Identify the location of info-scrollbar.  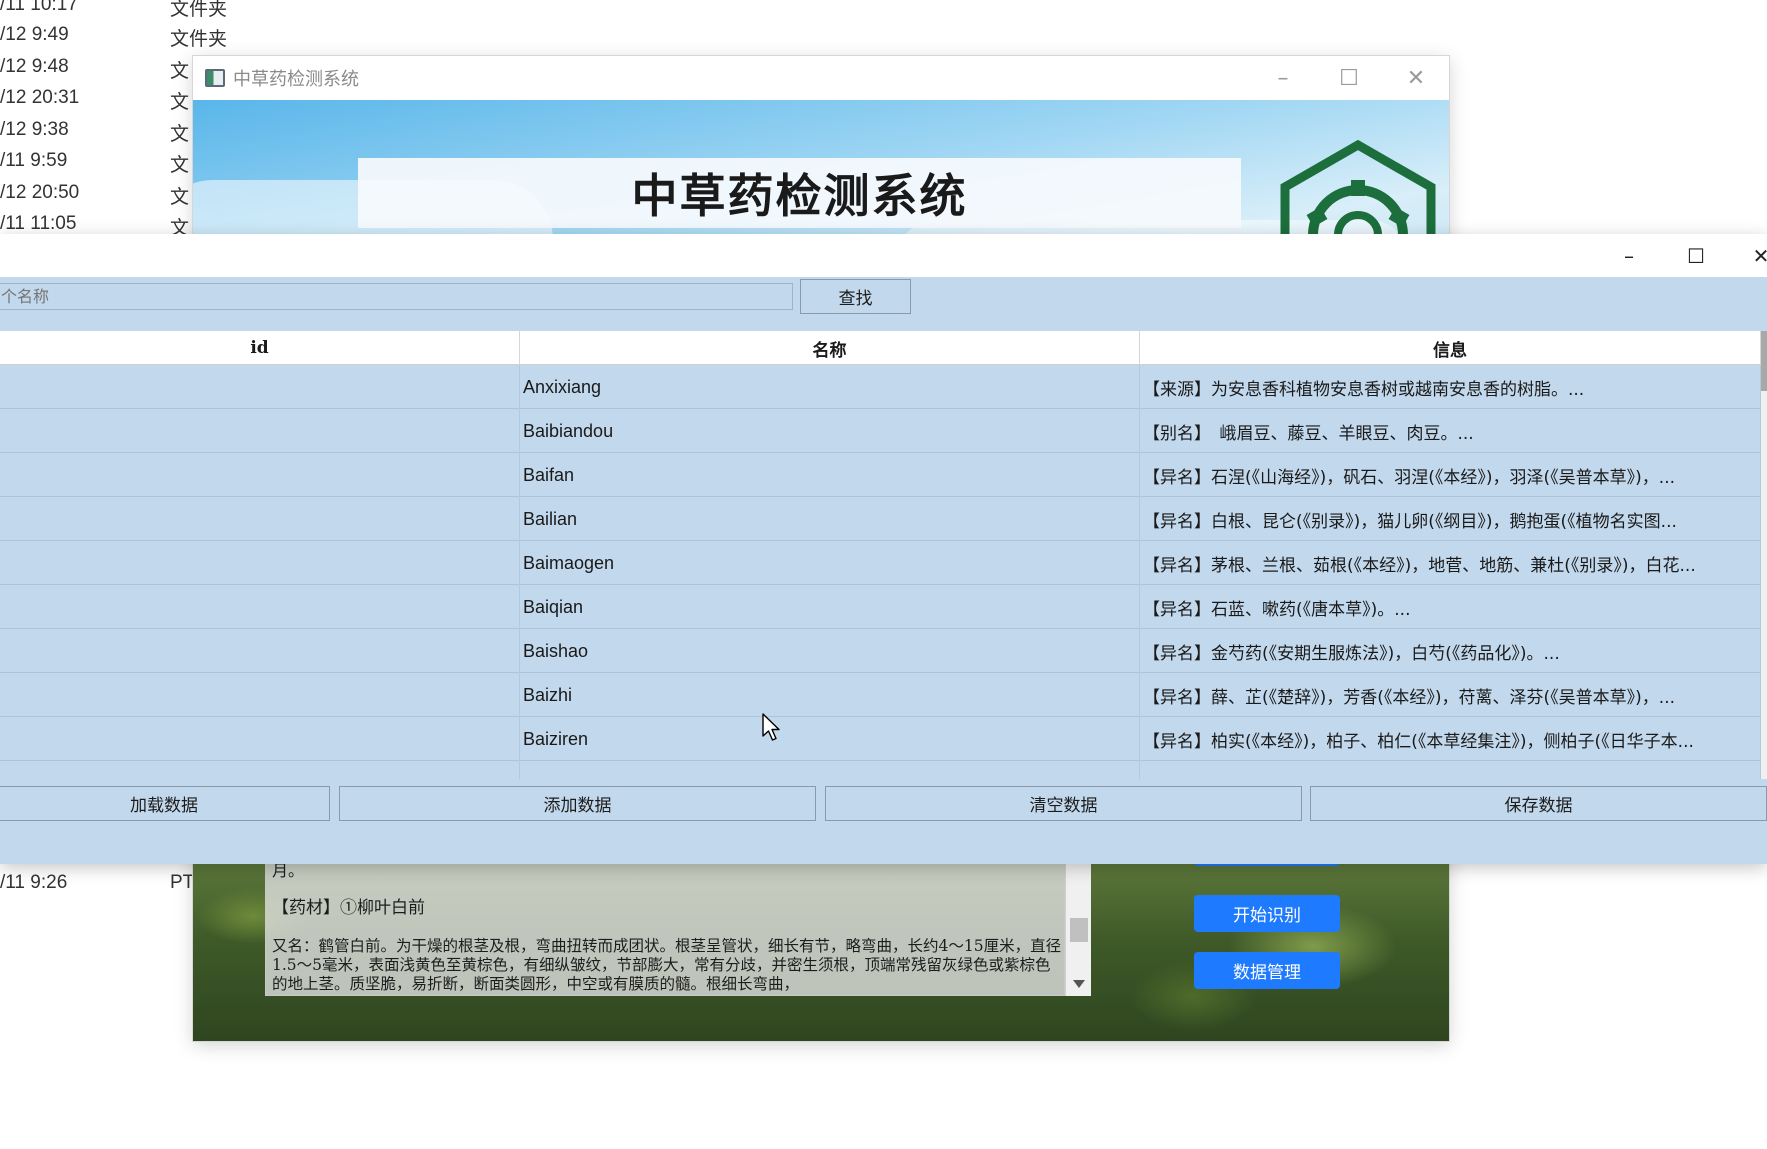
(1078, 926).